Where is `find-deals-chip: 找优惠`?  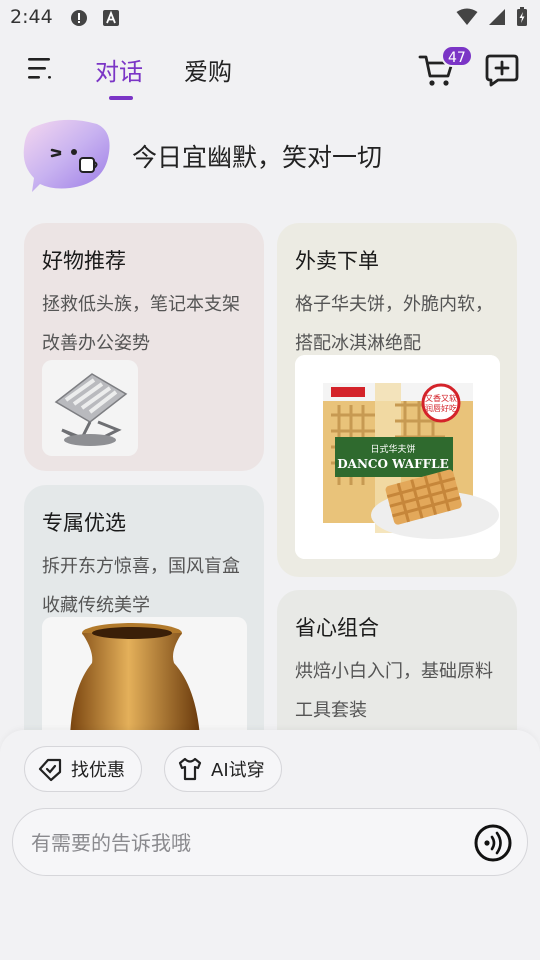
find-deals-chip: 找优惠 is located at coordinates (83, 769).